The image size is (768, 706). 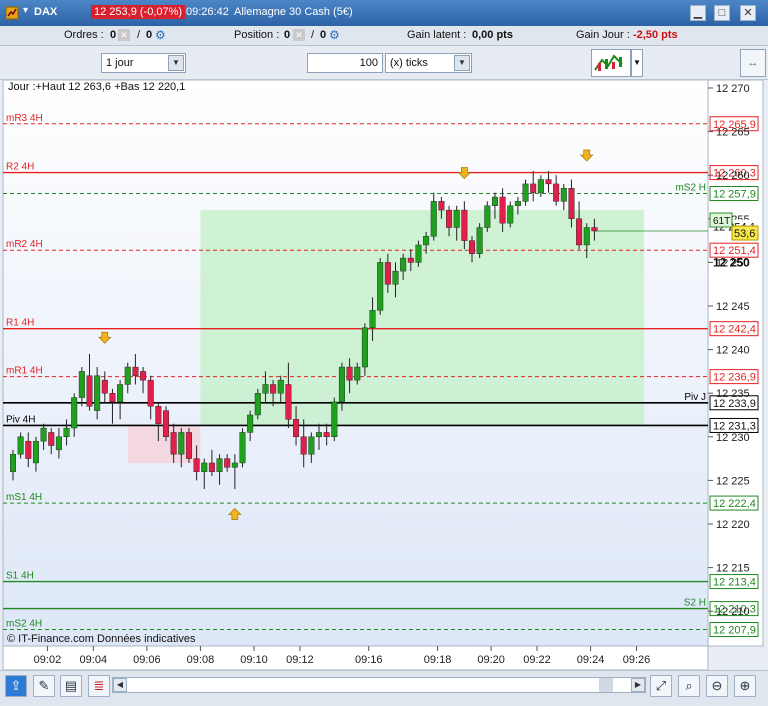 What do you see at coordinates (717, 686) in the screenshot?
I see `zoom-out-button: ⊖` at bounding box center [717, 686].